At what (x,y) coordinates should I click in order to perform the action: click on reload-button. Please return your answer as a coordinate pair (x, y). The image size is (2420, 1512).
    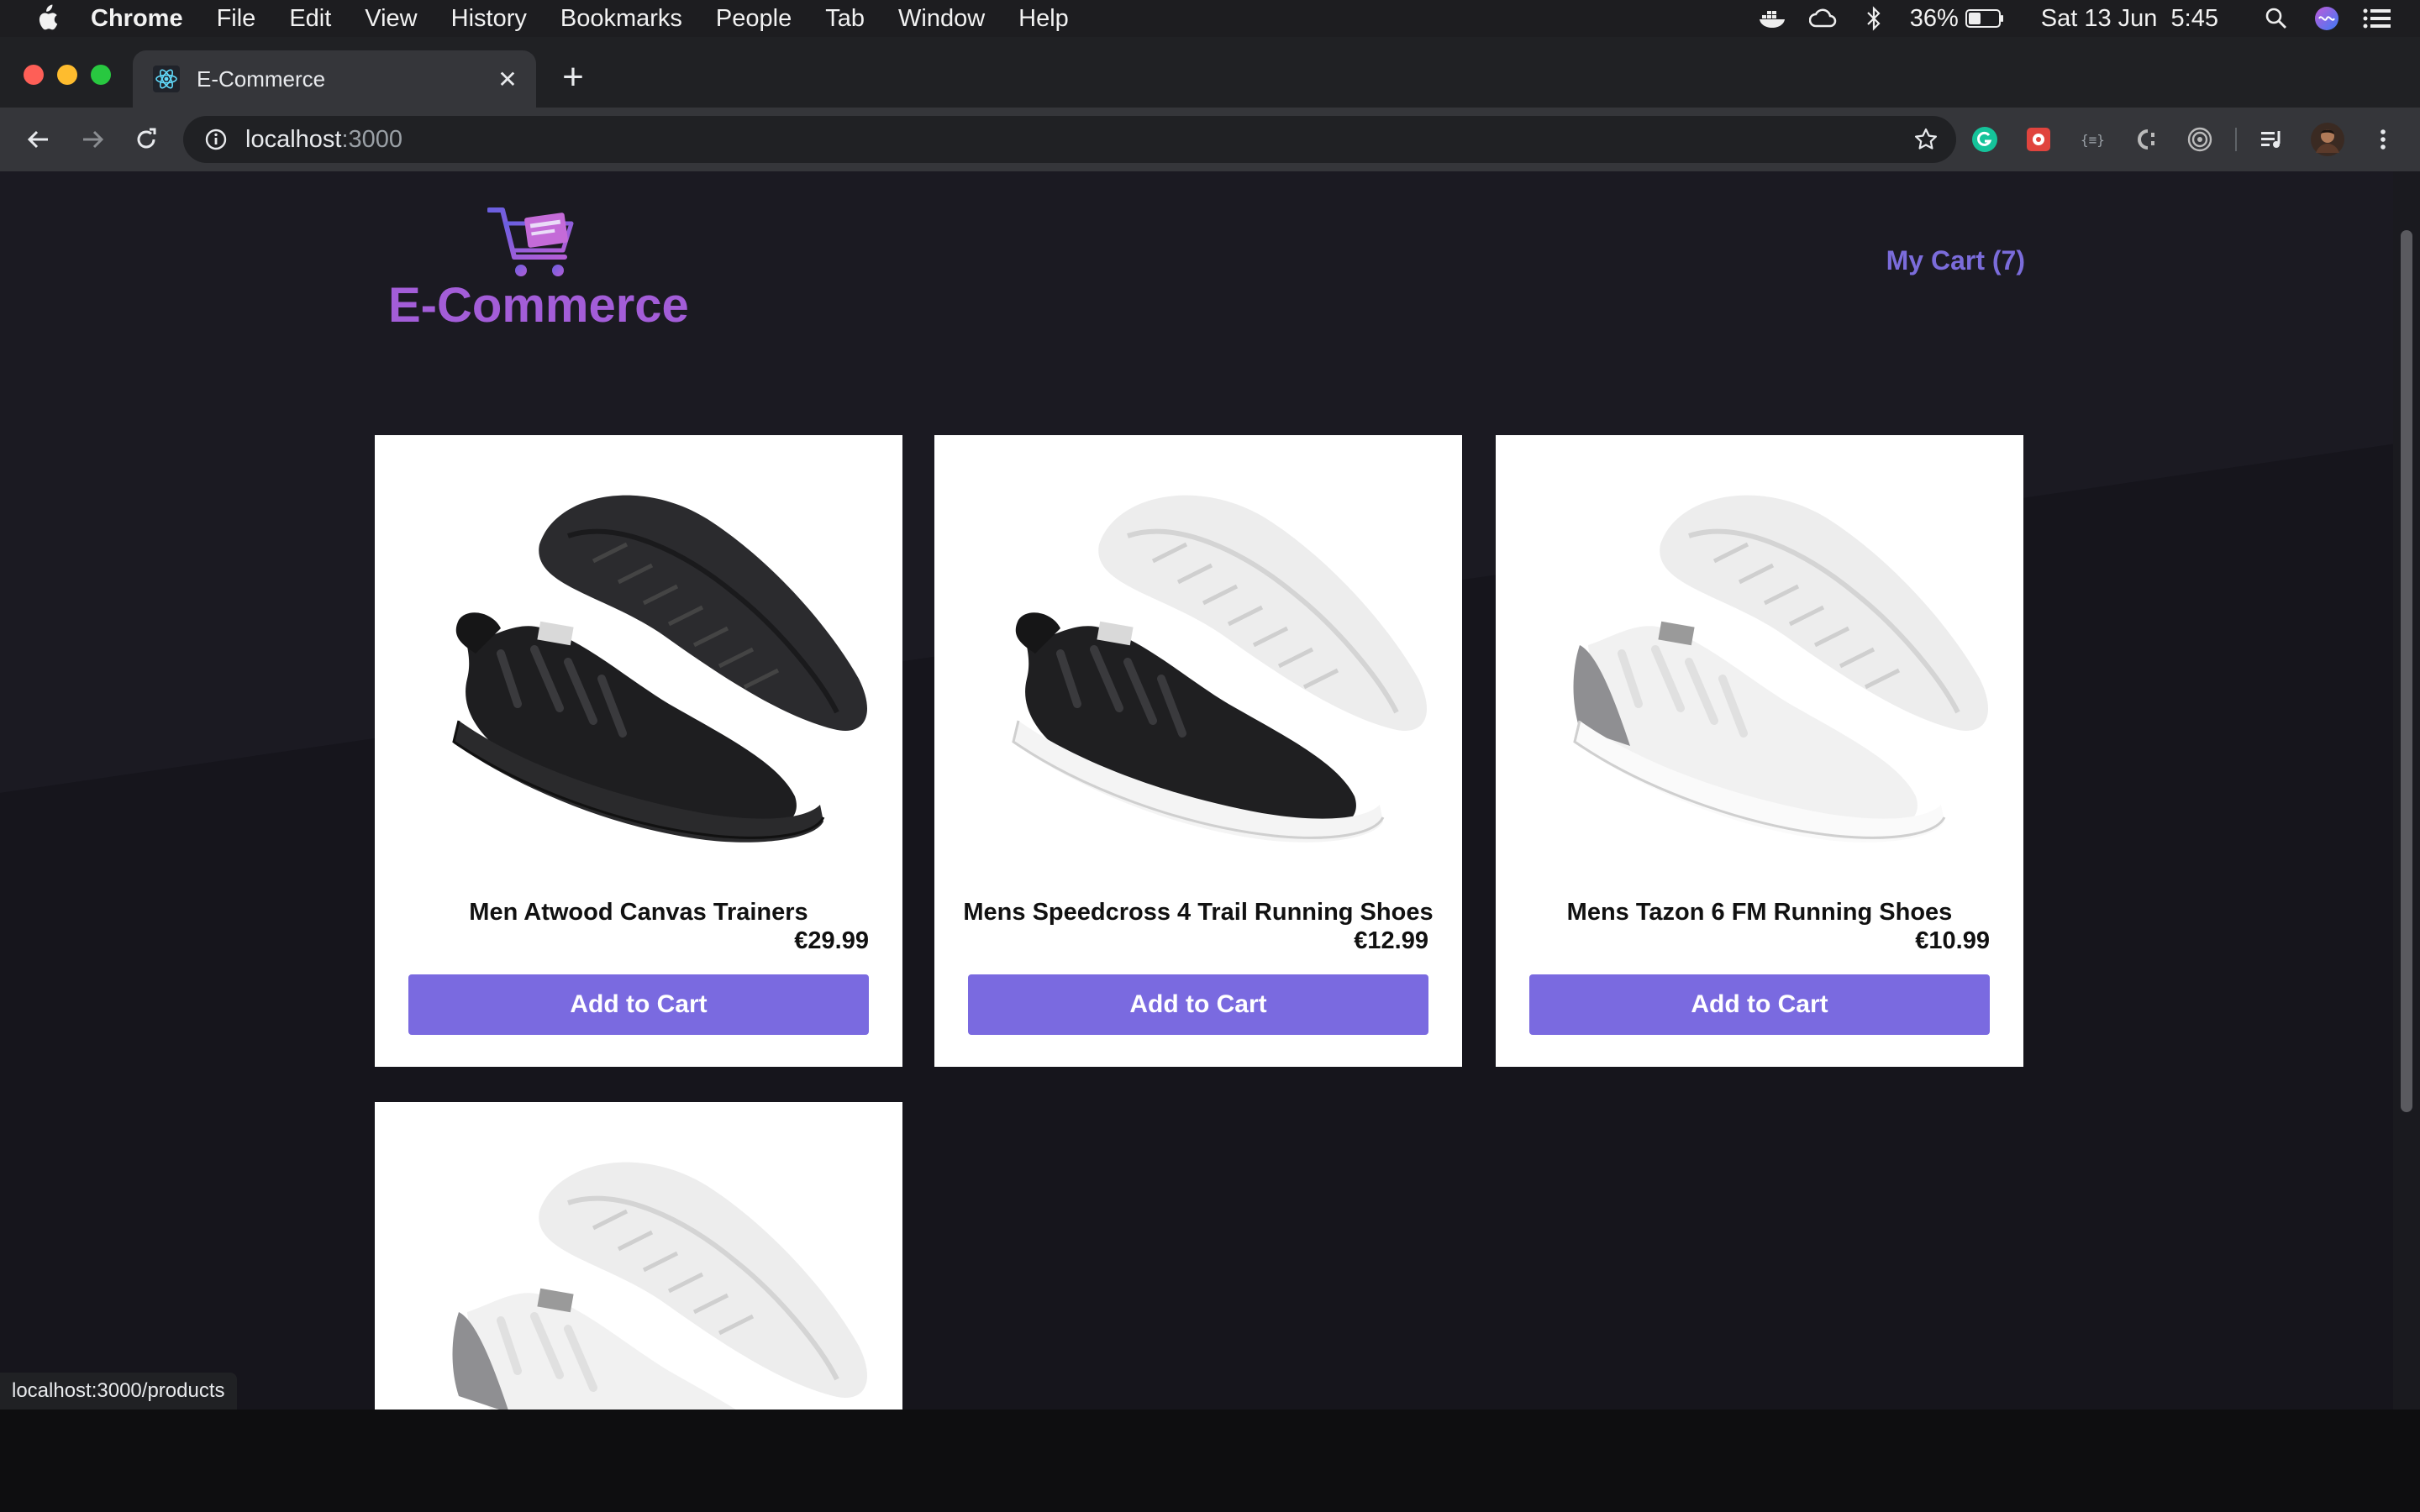
    Looking at the image, I should click on (146, 139).